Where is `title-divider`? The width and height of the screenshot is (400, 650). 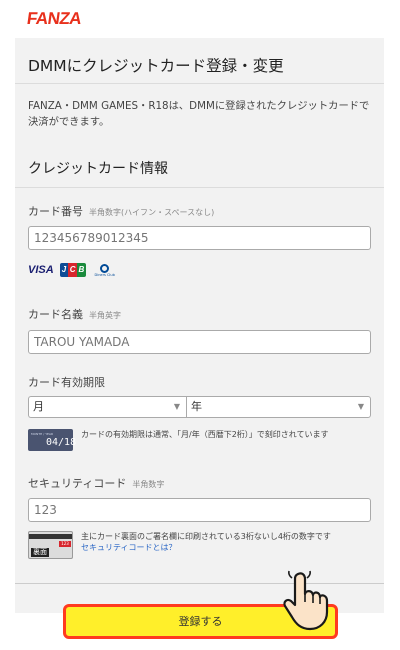
title-divider is located at coordinates (199, 83).